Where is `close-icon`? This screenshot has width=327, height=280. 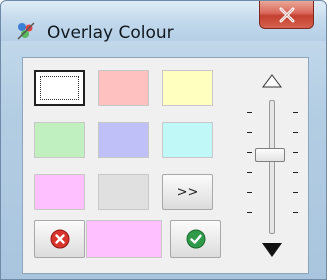
close-icon is located at coordinates (286, 14).